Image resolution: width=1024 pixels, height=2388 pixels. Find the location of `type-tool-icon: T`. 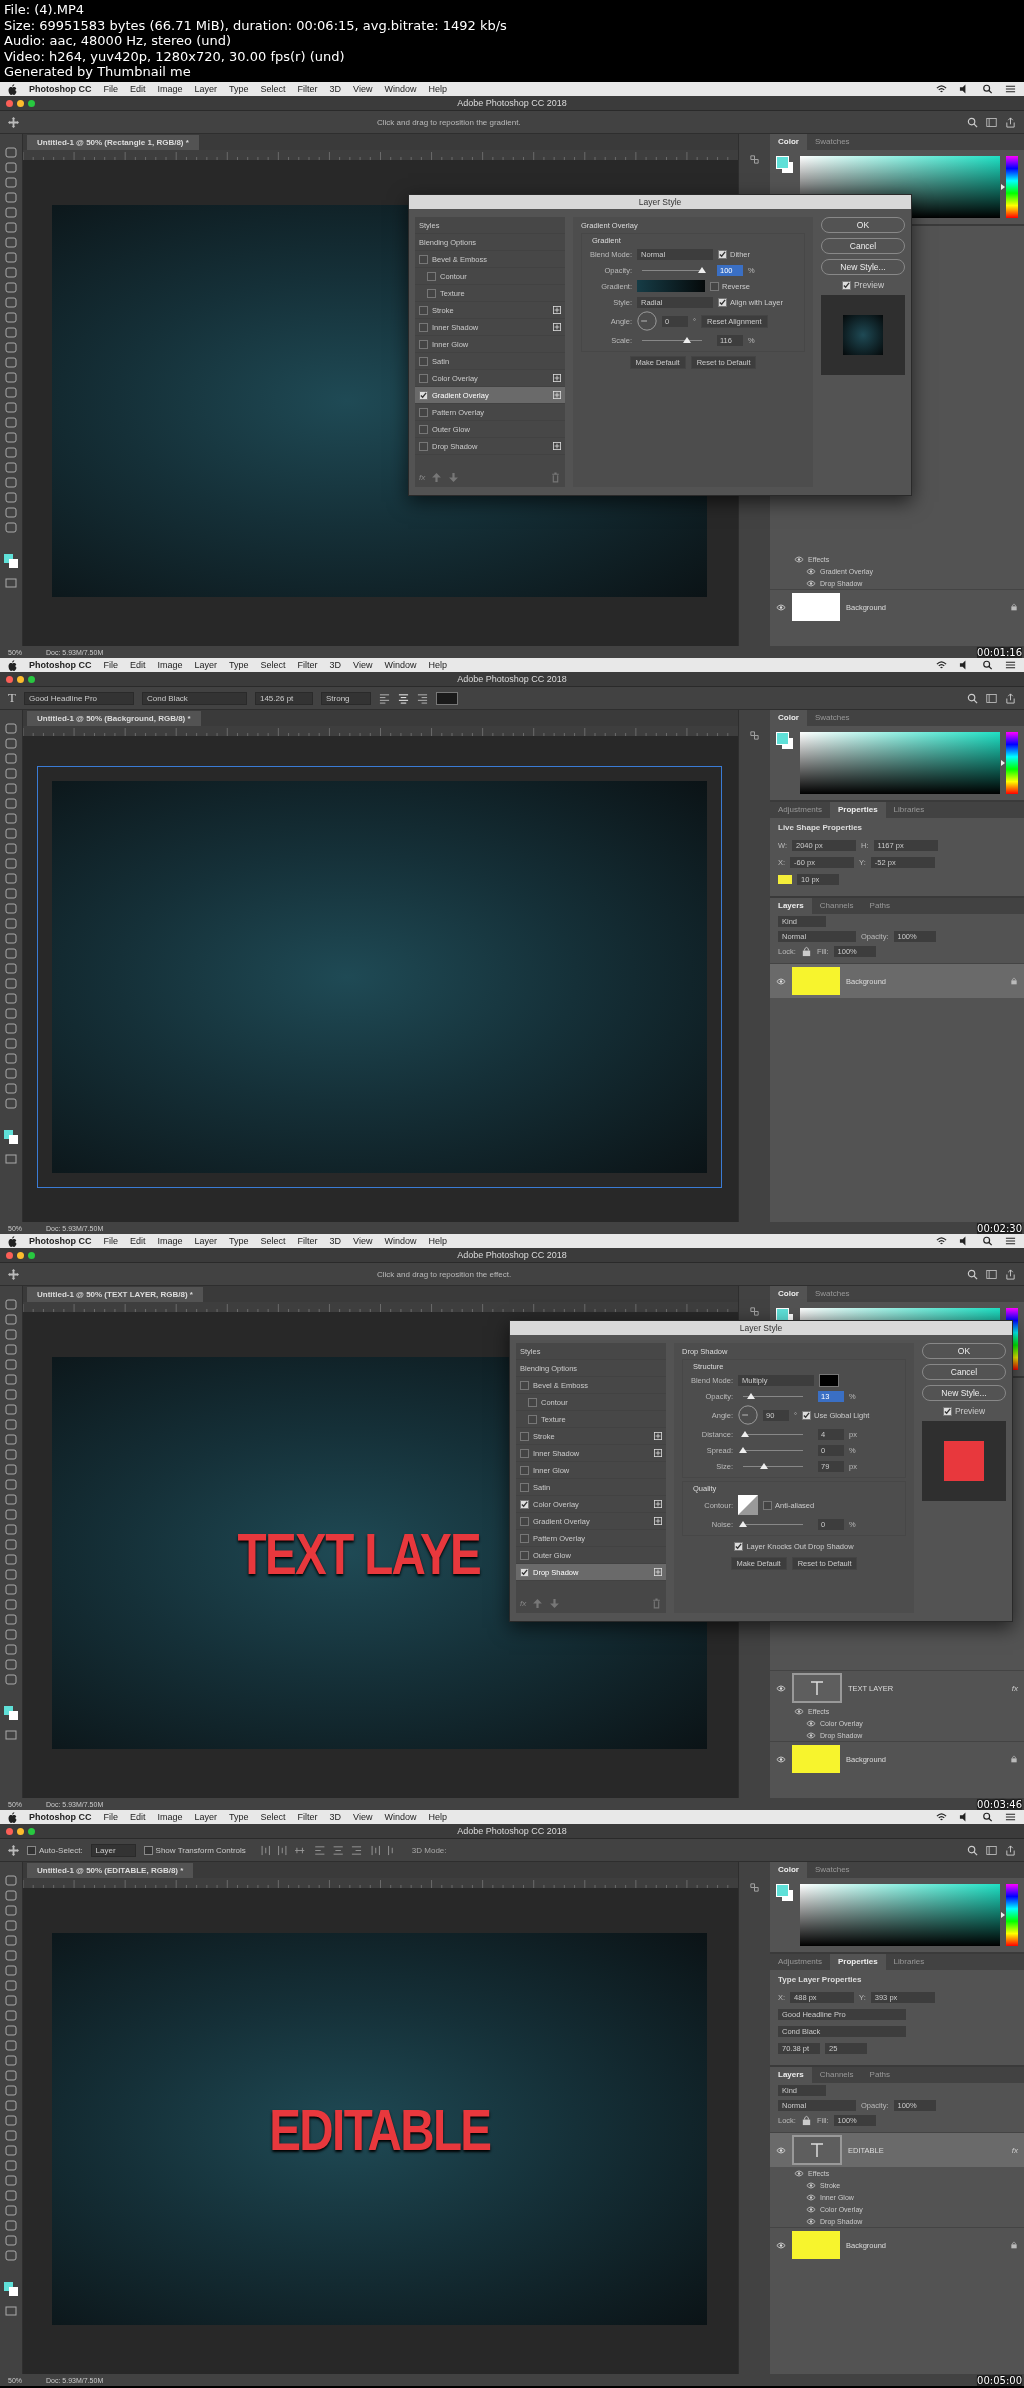

type-tool-icon: T is located at coordinates (12, 698).